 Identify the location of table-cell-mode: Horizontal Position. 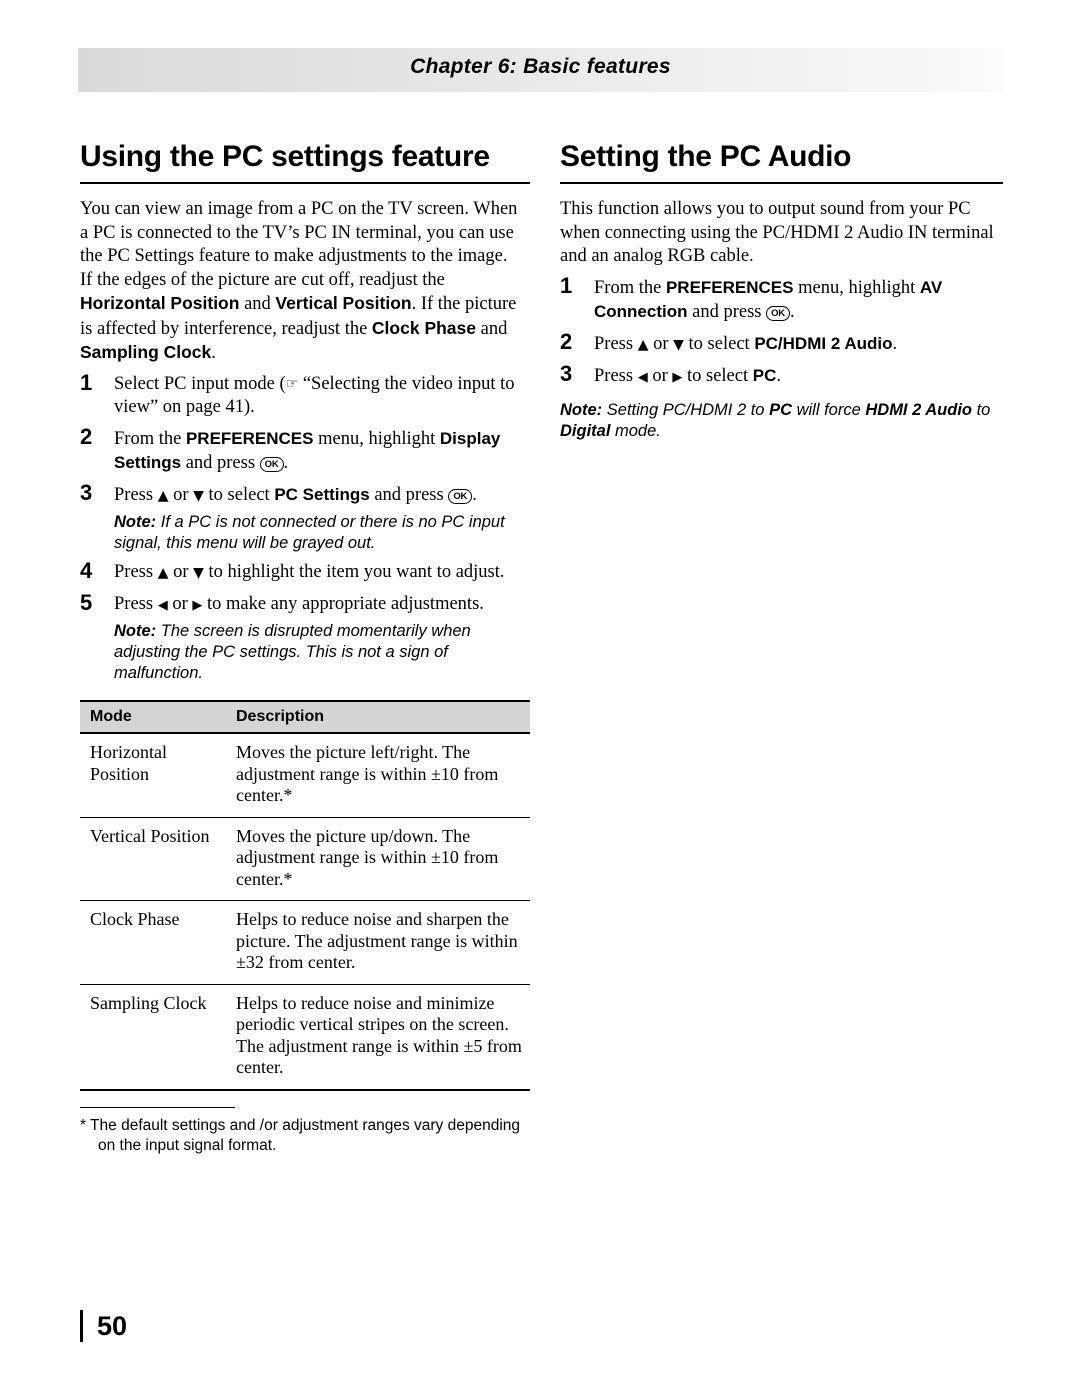
(153, 775).